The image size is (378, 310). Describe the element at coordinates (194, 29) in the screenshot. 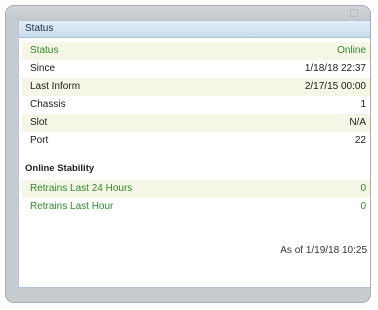

I see `panel-header: Status` at that location.